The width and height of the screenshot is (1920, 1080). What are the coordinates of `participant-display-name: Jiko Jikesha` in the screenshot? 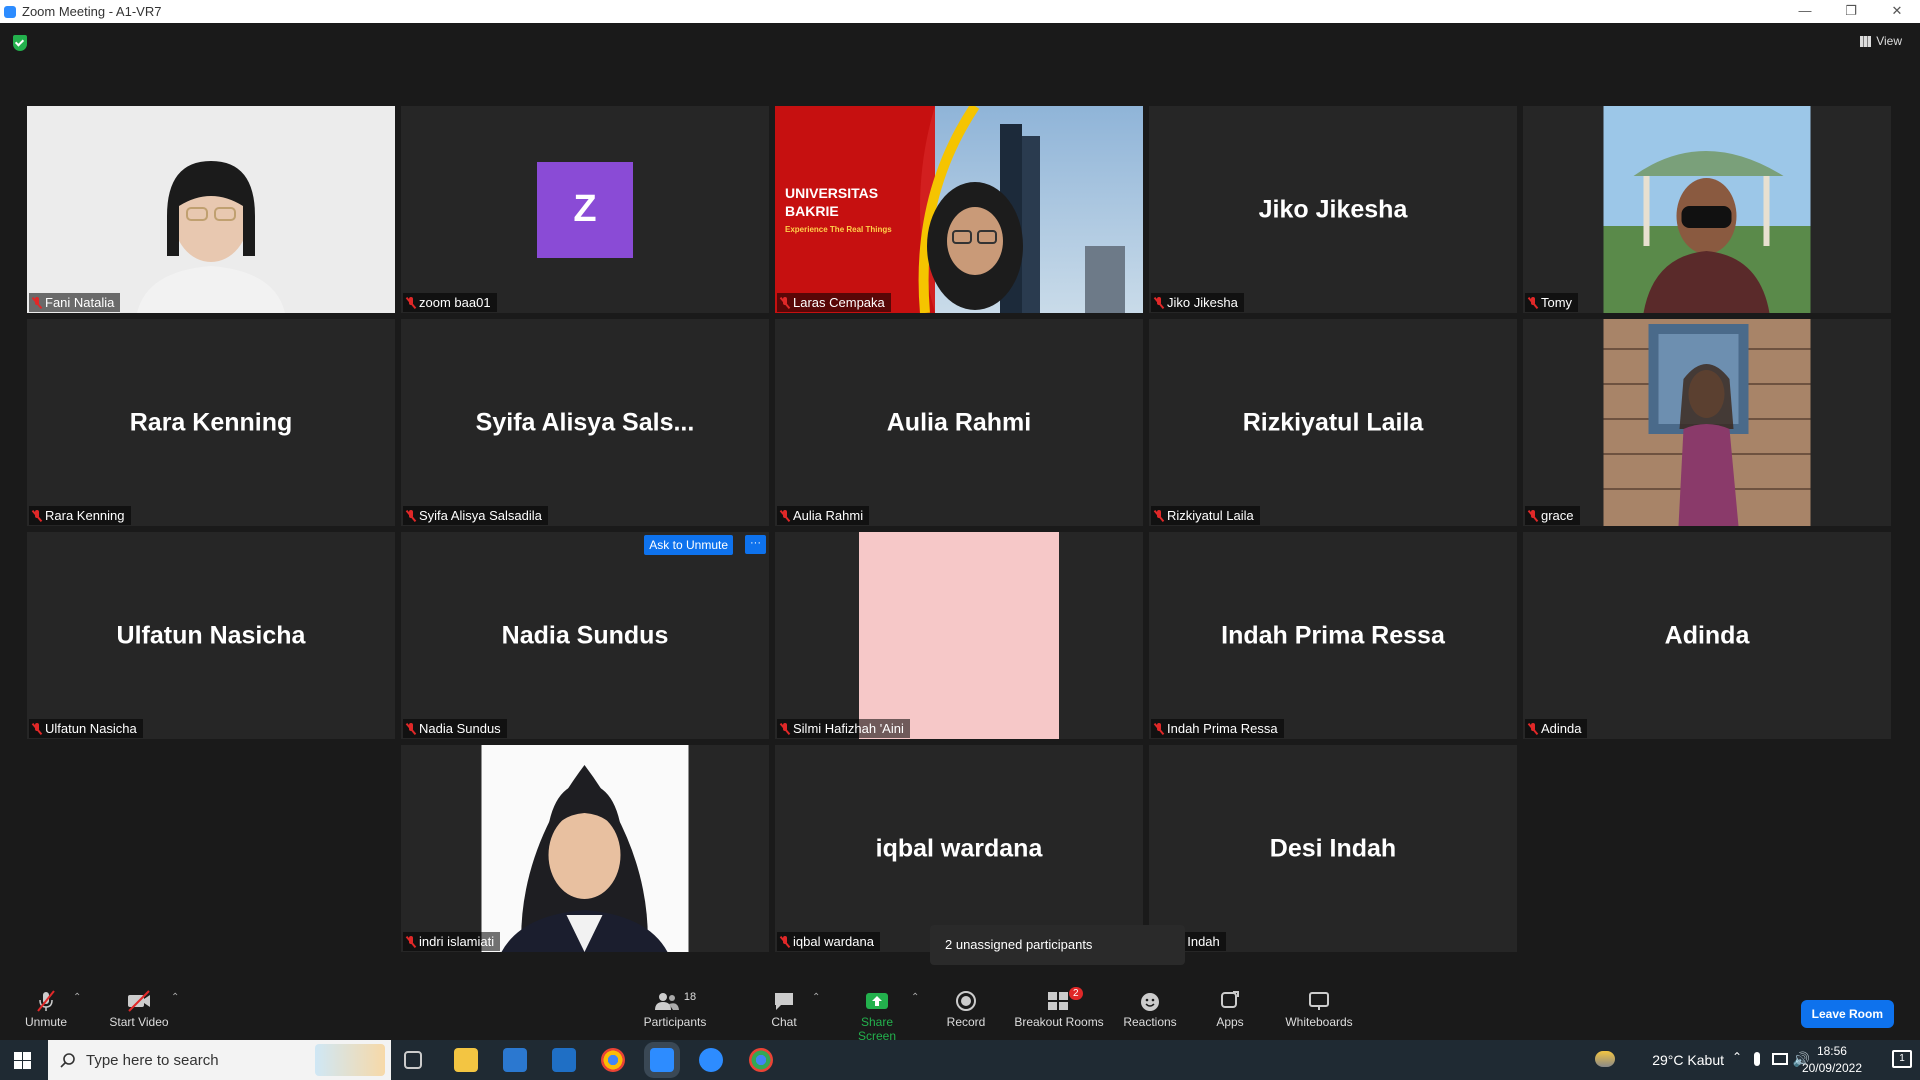 It's located at (1333, 209).